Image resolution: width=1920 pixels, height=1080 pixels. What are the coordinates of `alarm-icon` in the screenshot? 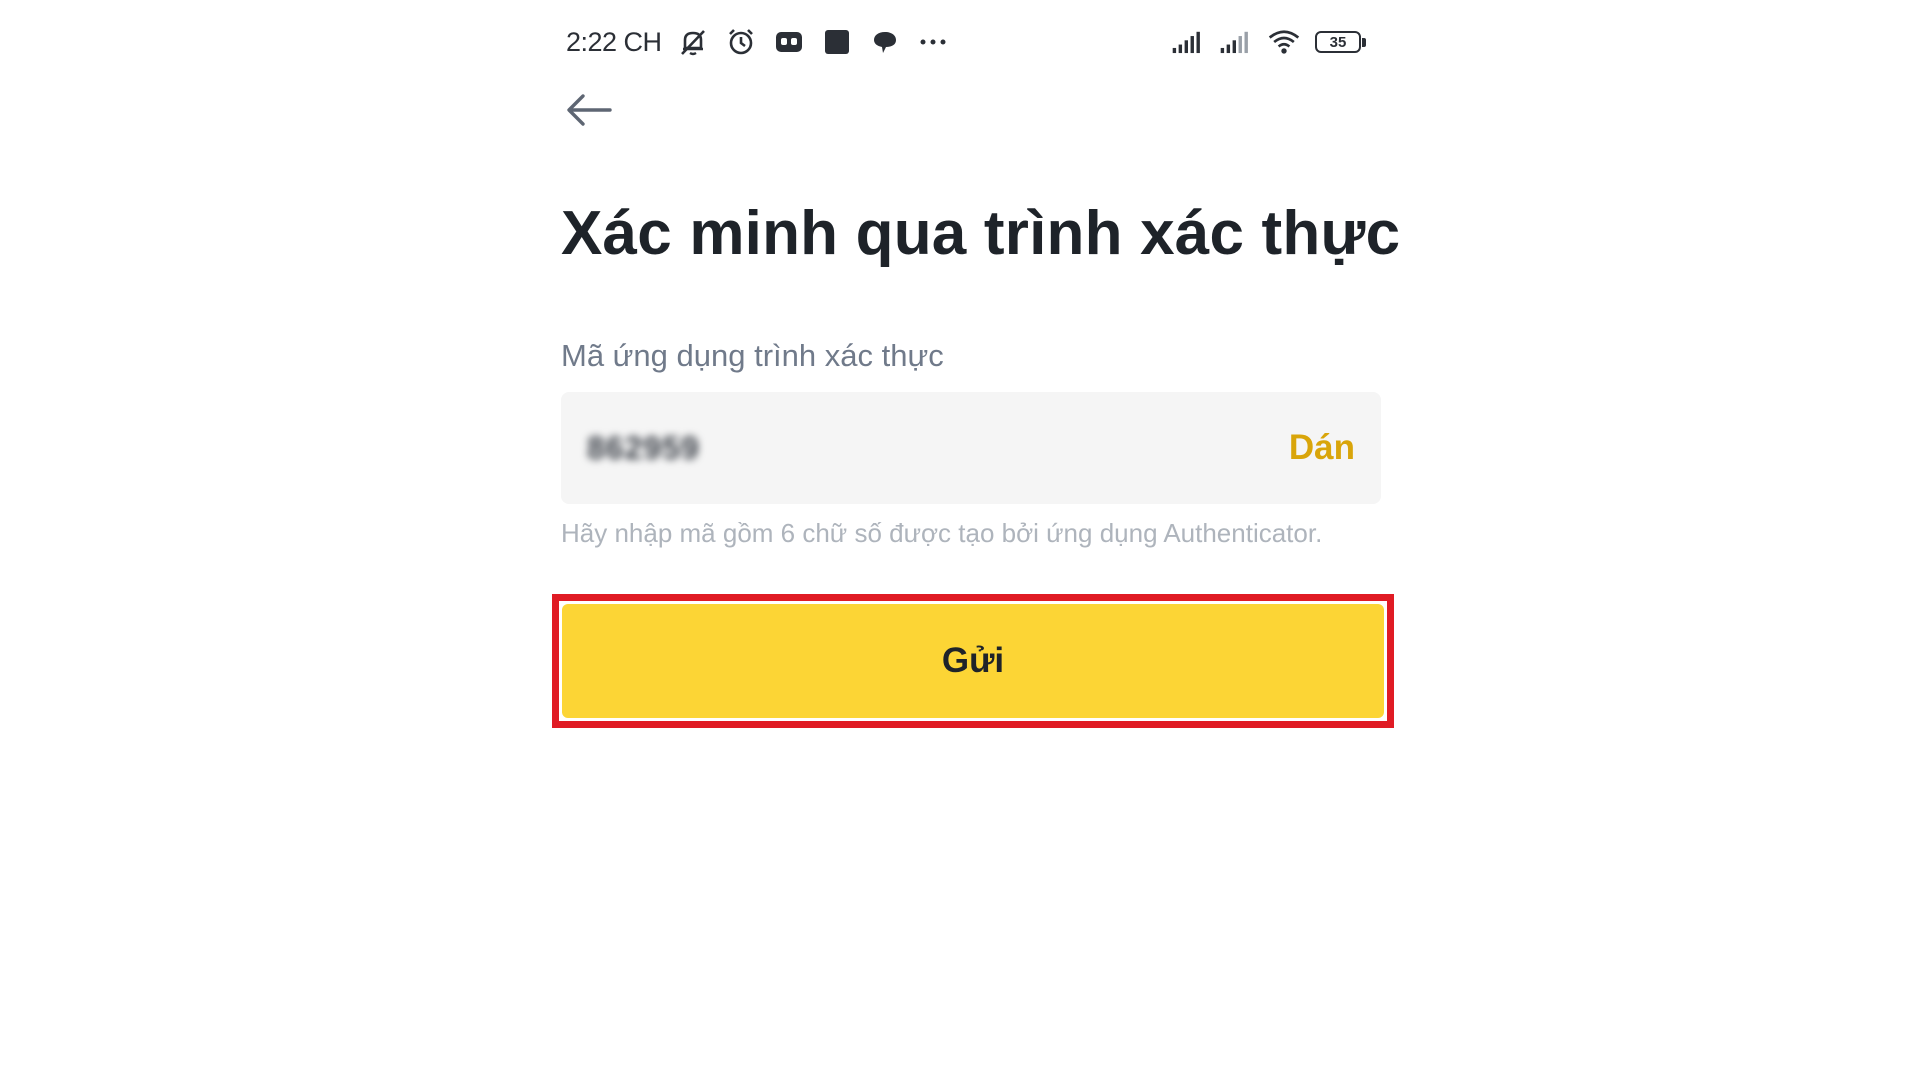 It's located at (741, 42).